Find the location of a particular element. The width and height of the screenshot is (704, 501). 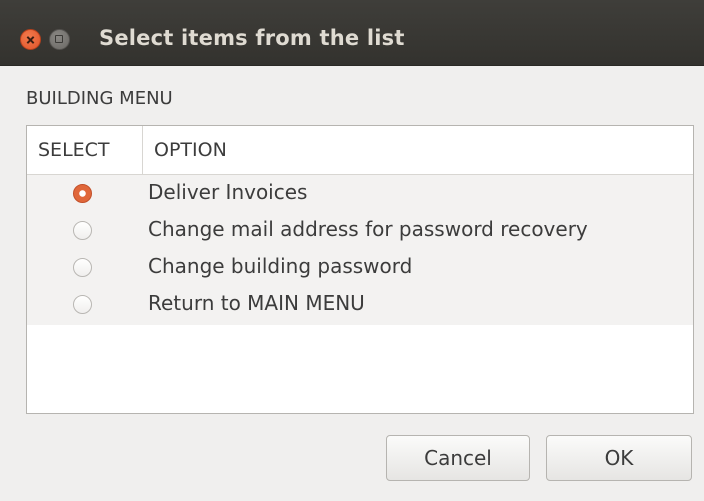

menu-label: BUILDING MENU is located at coordinates (99, 98).